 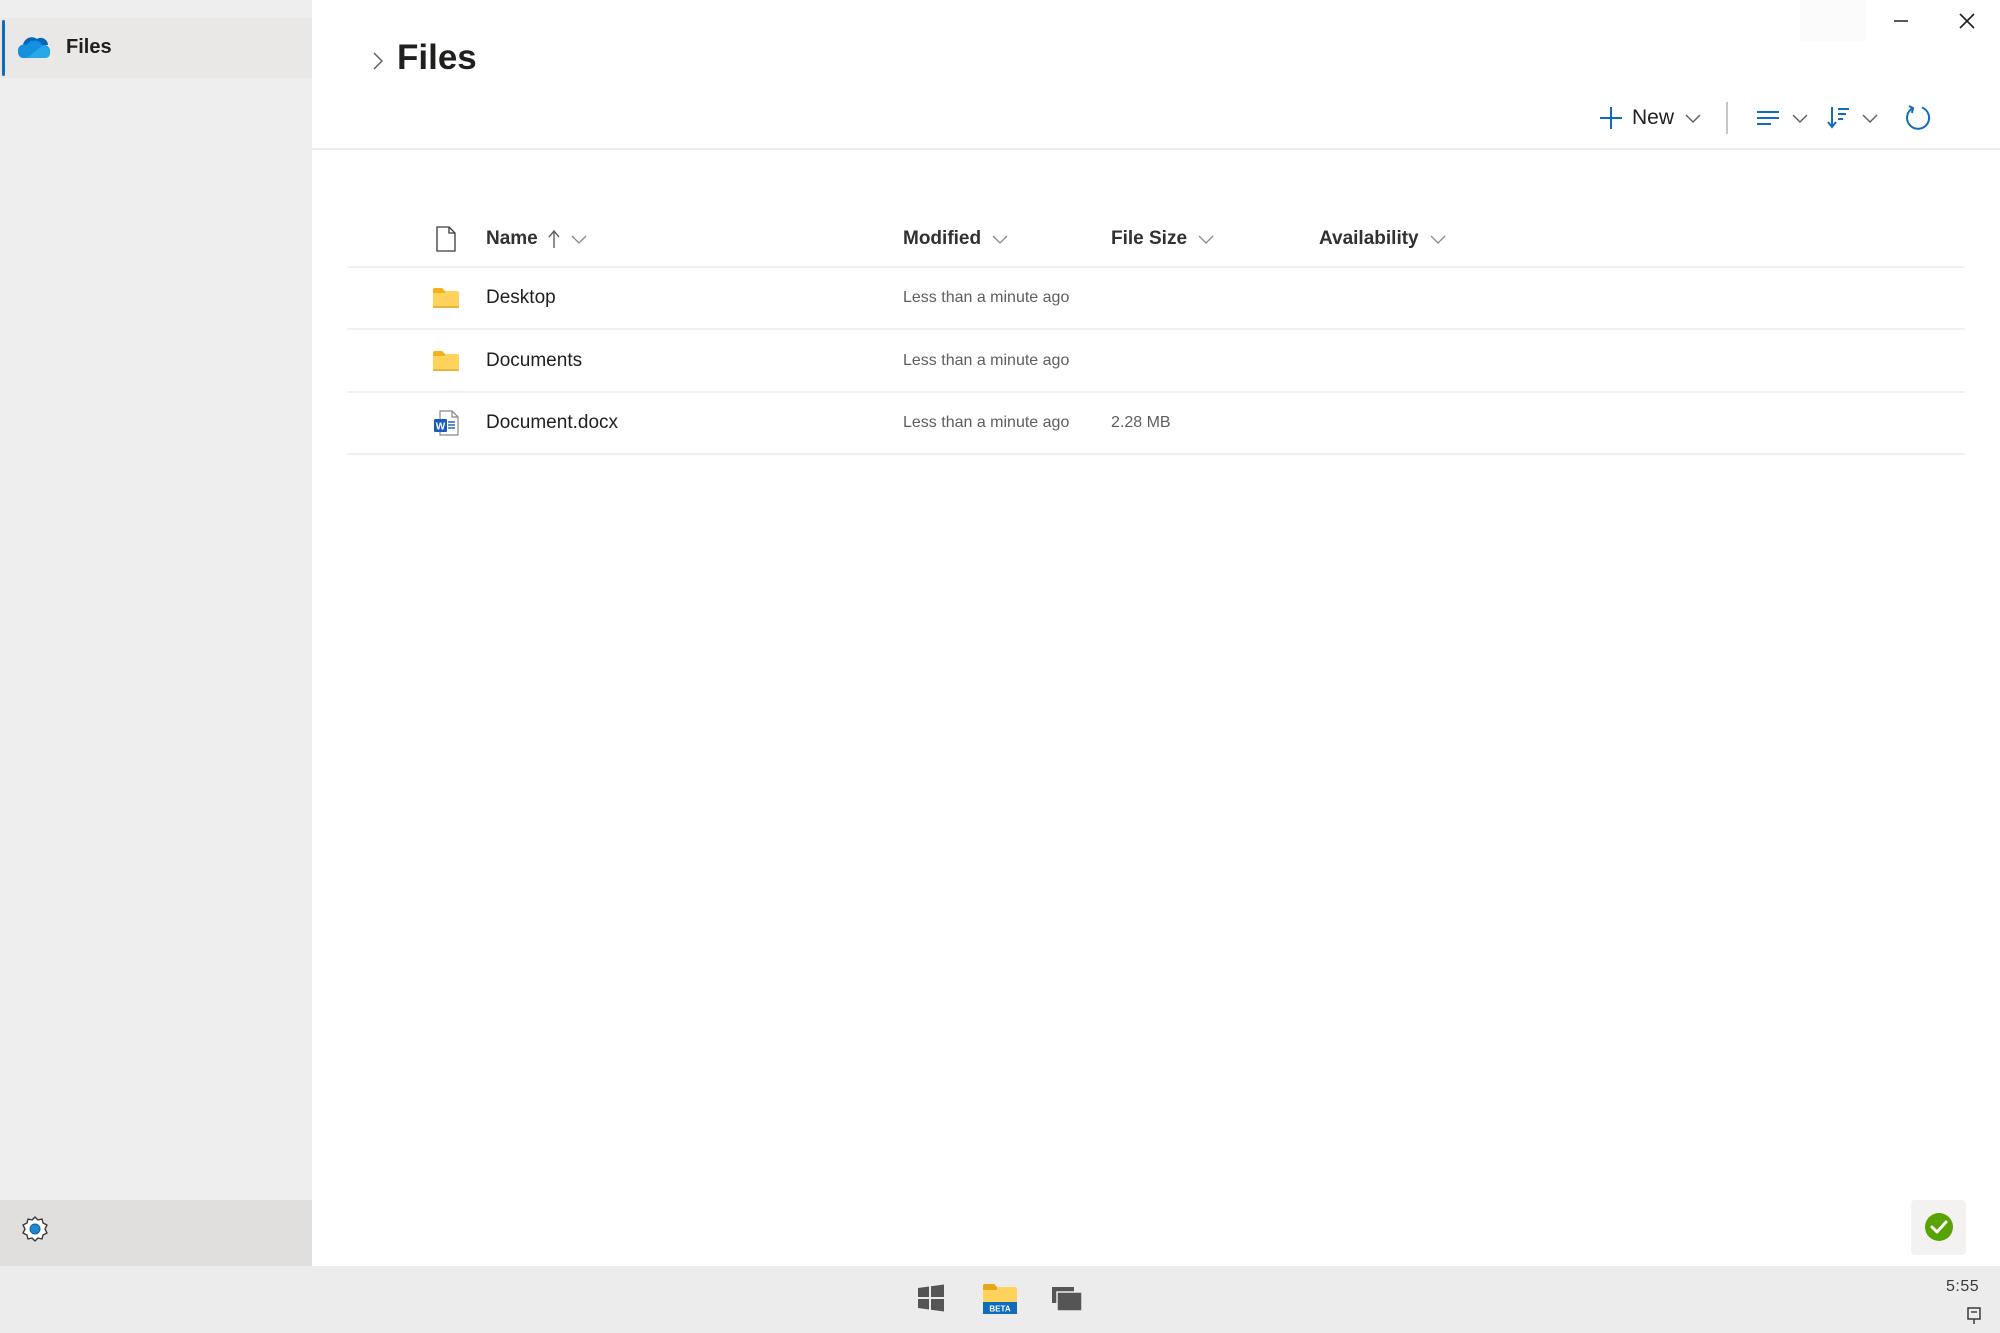 I want to click on table-header-row: Name Modified File Size Availability, so click(x=1156, y=240).